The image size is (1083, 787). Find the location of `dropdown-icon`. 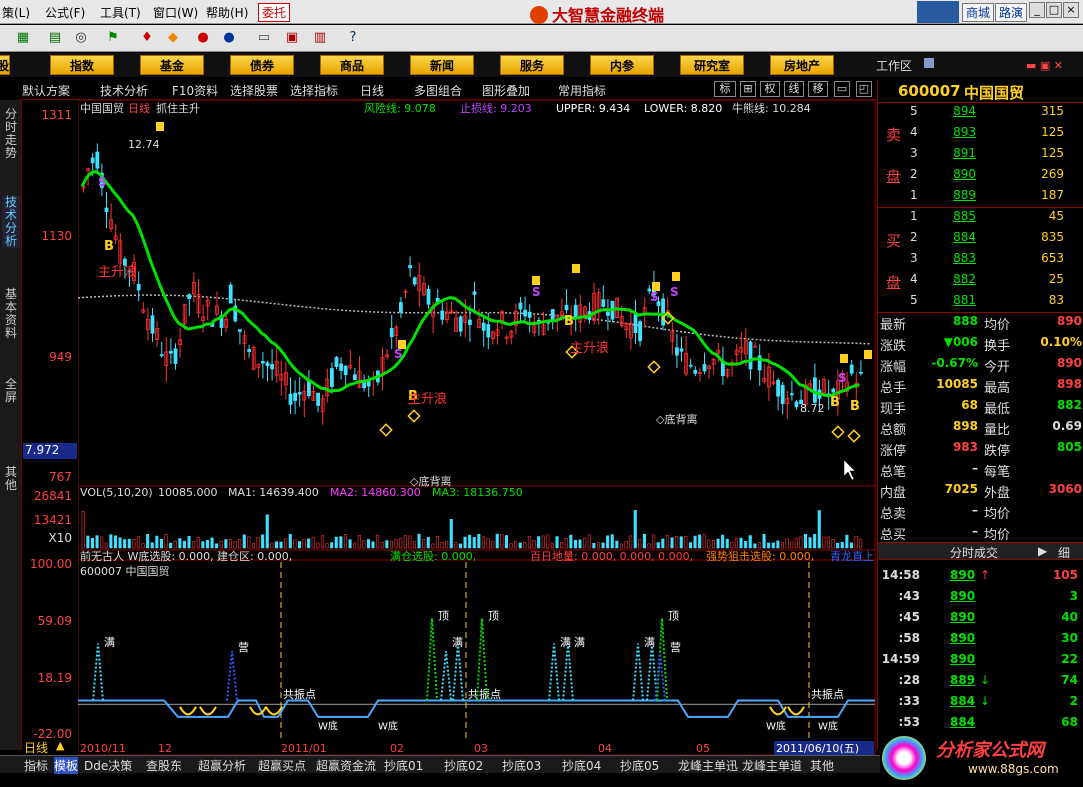

dropdown-icon is located at coordinates (929, 63).